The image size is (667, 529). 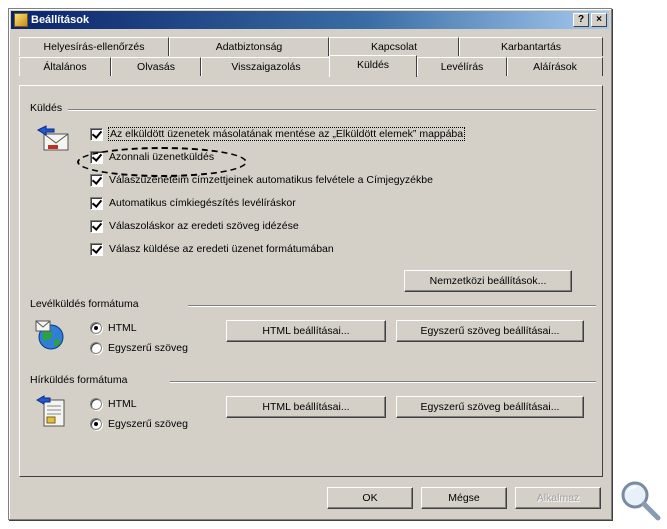 What do you see at coordinates (96, 134) in the screenshot?
I see `save-sent-checkbox` at bounding box center [96, 134].